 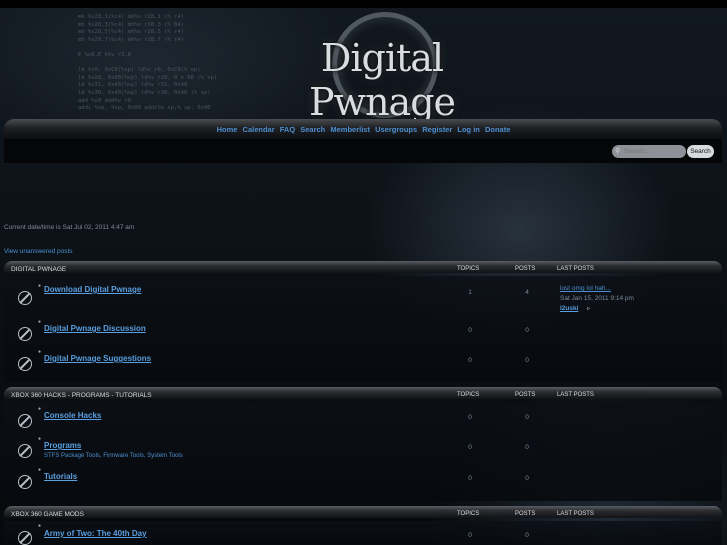 What do you see at coordinates (569, 308) in the screenshot?
I see `last-post-user: l2uski` at bounding box center [569, 308].